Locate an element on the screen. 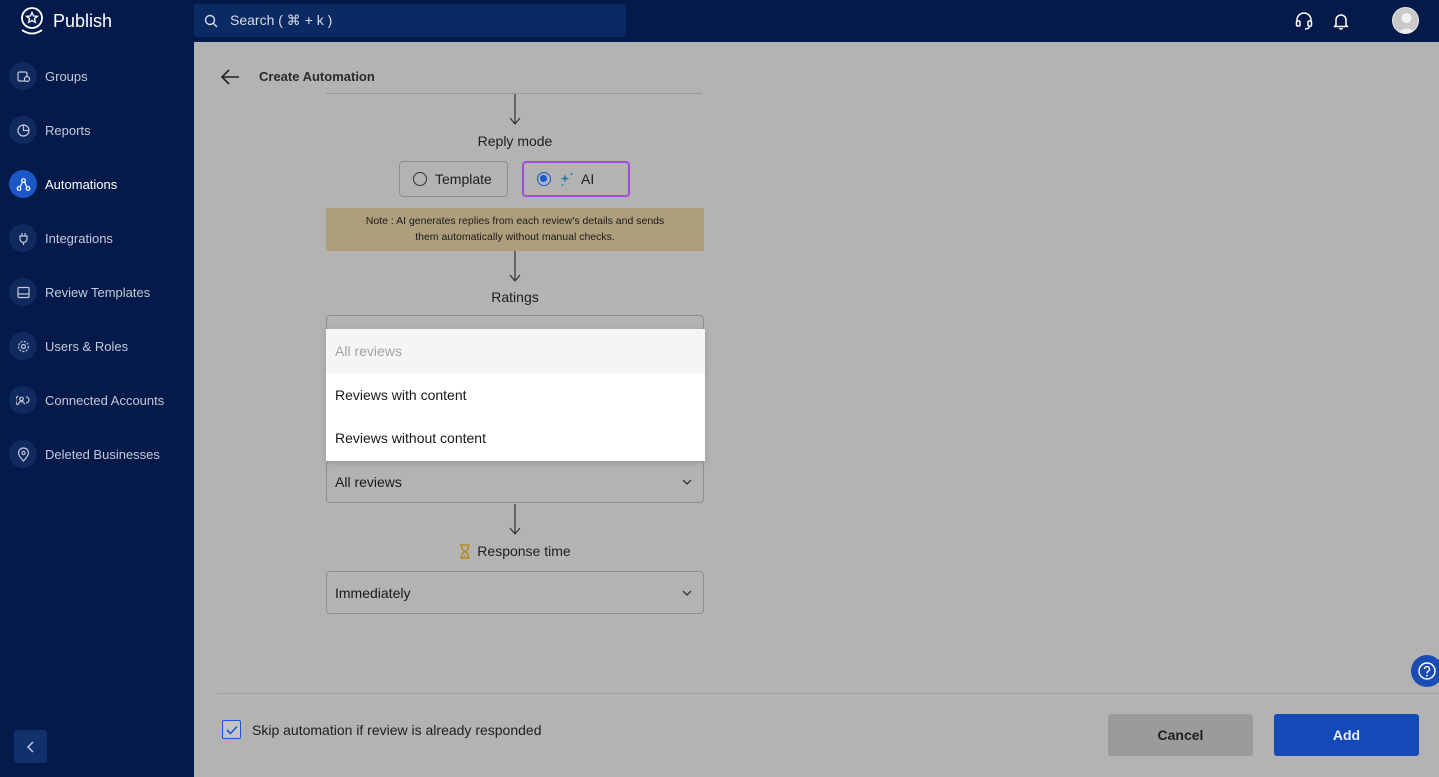 The width and height of the screenshot is (1439, 777). sidebar-item-label: Deleted Businesses is located at coordinates (102, 454).